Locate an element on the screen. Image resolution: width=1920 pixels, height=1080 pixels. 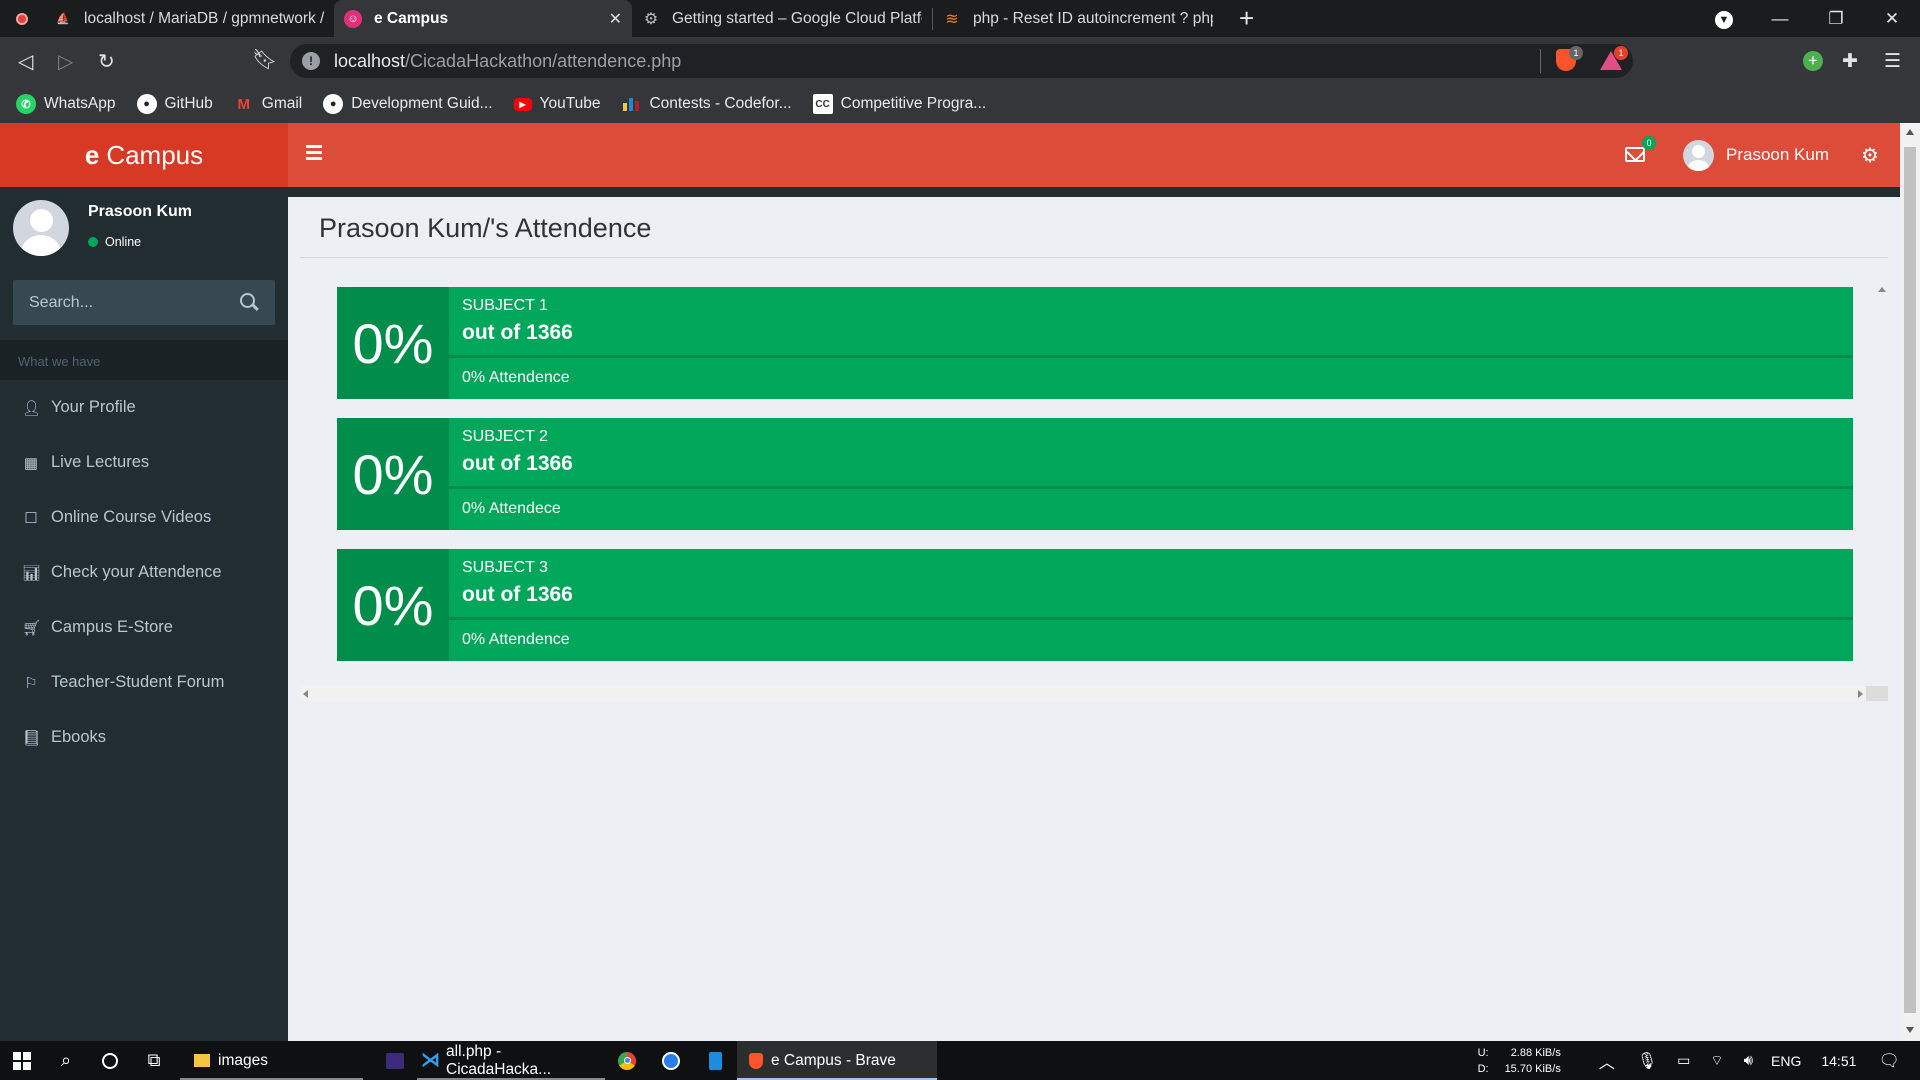
online-dot-icon is located at coordinates (93, 242).